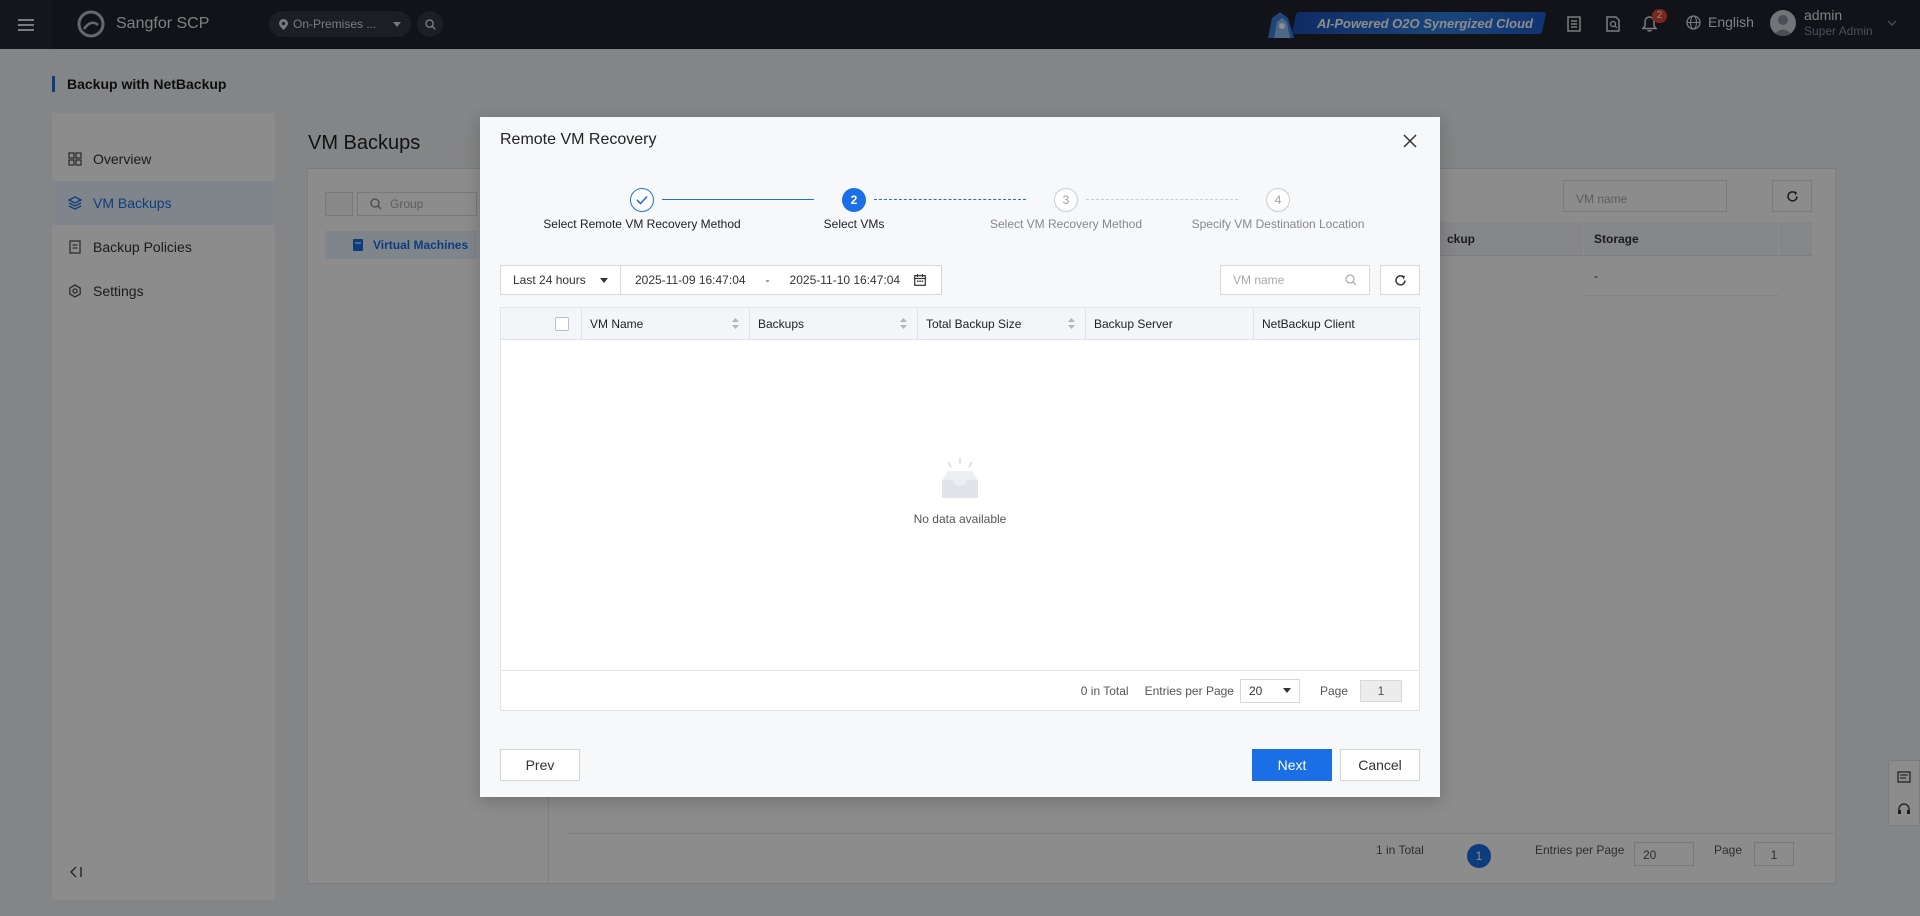  Describe the element at coordinates (1104, 690) in the screenshot. I see `total-count: 0 in Total` at that location.